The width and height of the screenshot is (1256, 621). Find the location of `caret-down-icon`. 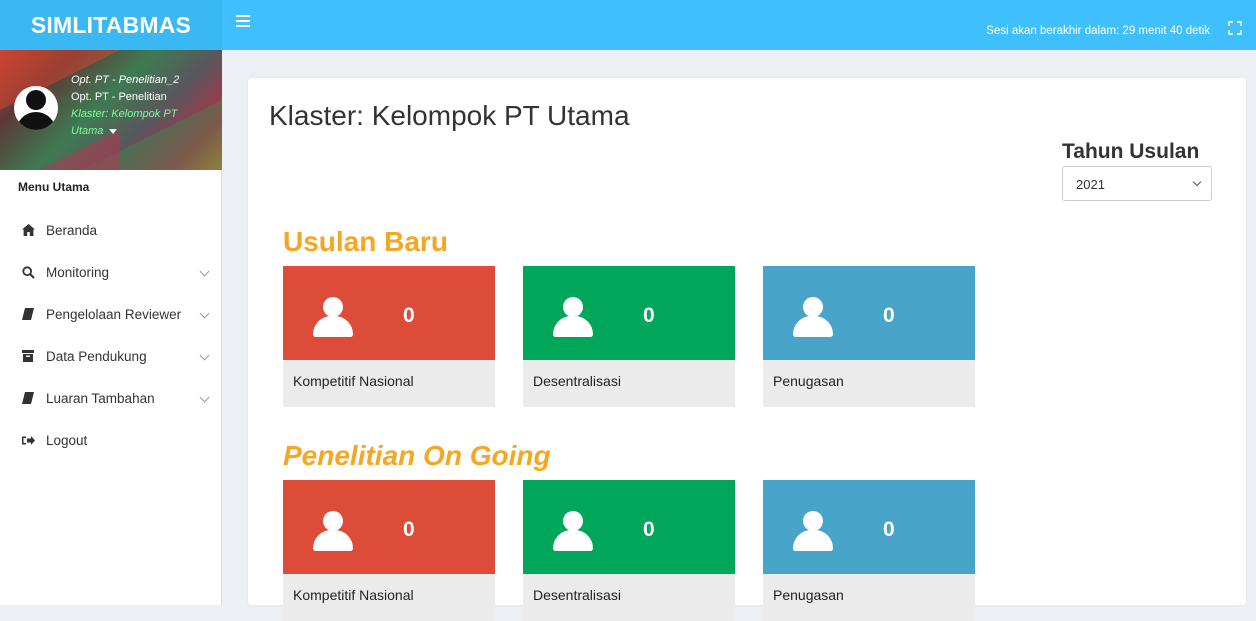

caret-down-icon is located at coordinates (113, 131).